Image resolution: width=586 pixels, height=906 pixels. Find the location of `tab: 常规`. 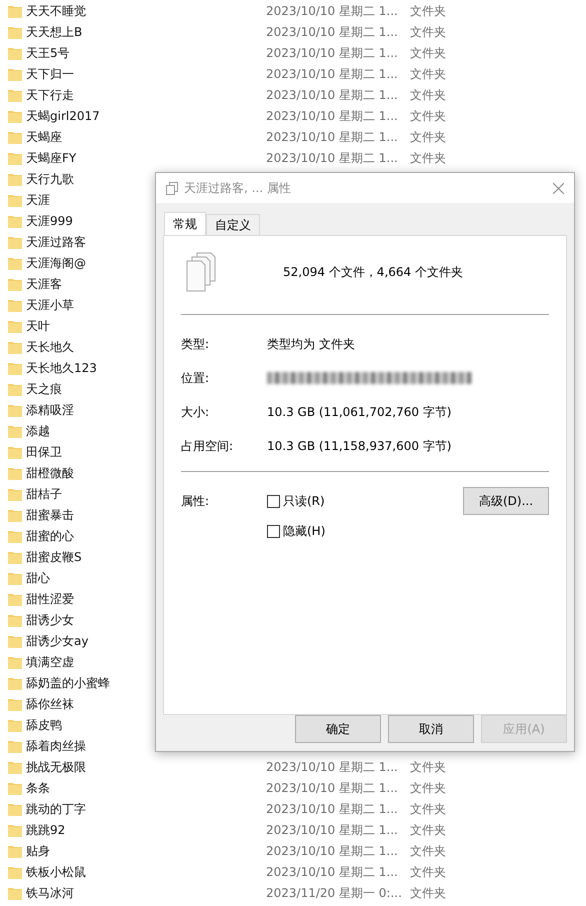

tab: 常规 is located at coordinates (185, 224).